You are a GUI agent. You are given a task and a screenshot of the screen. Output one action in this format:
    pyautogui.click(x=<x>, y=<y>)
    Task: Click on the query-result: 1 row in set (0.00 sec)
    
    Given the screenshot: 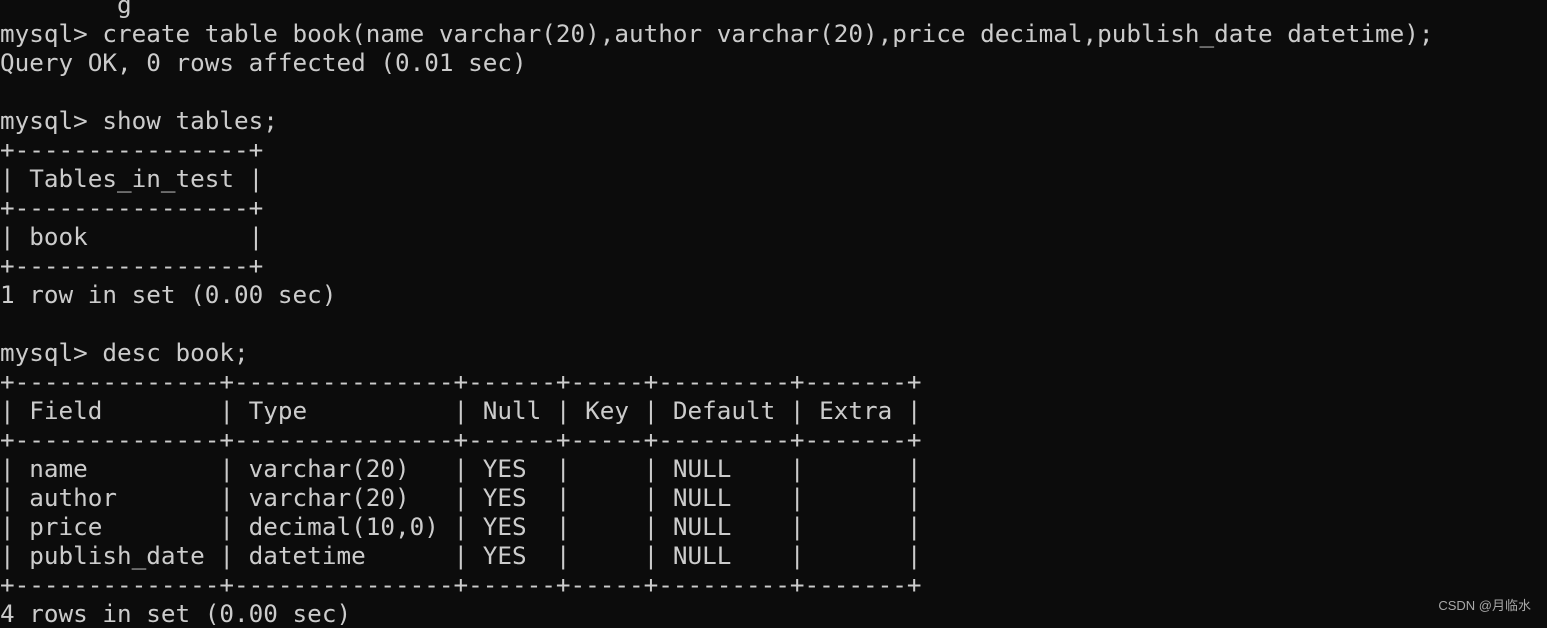 What is the action you would take?
    pyautogui.click(x=168, y=294)
    